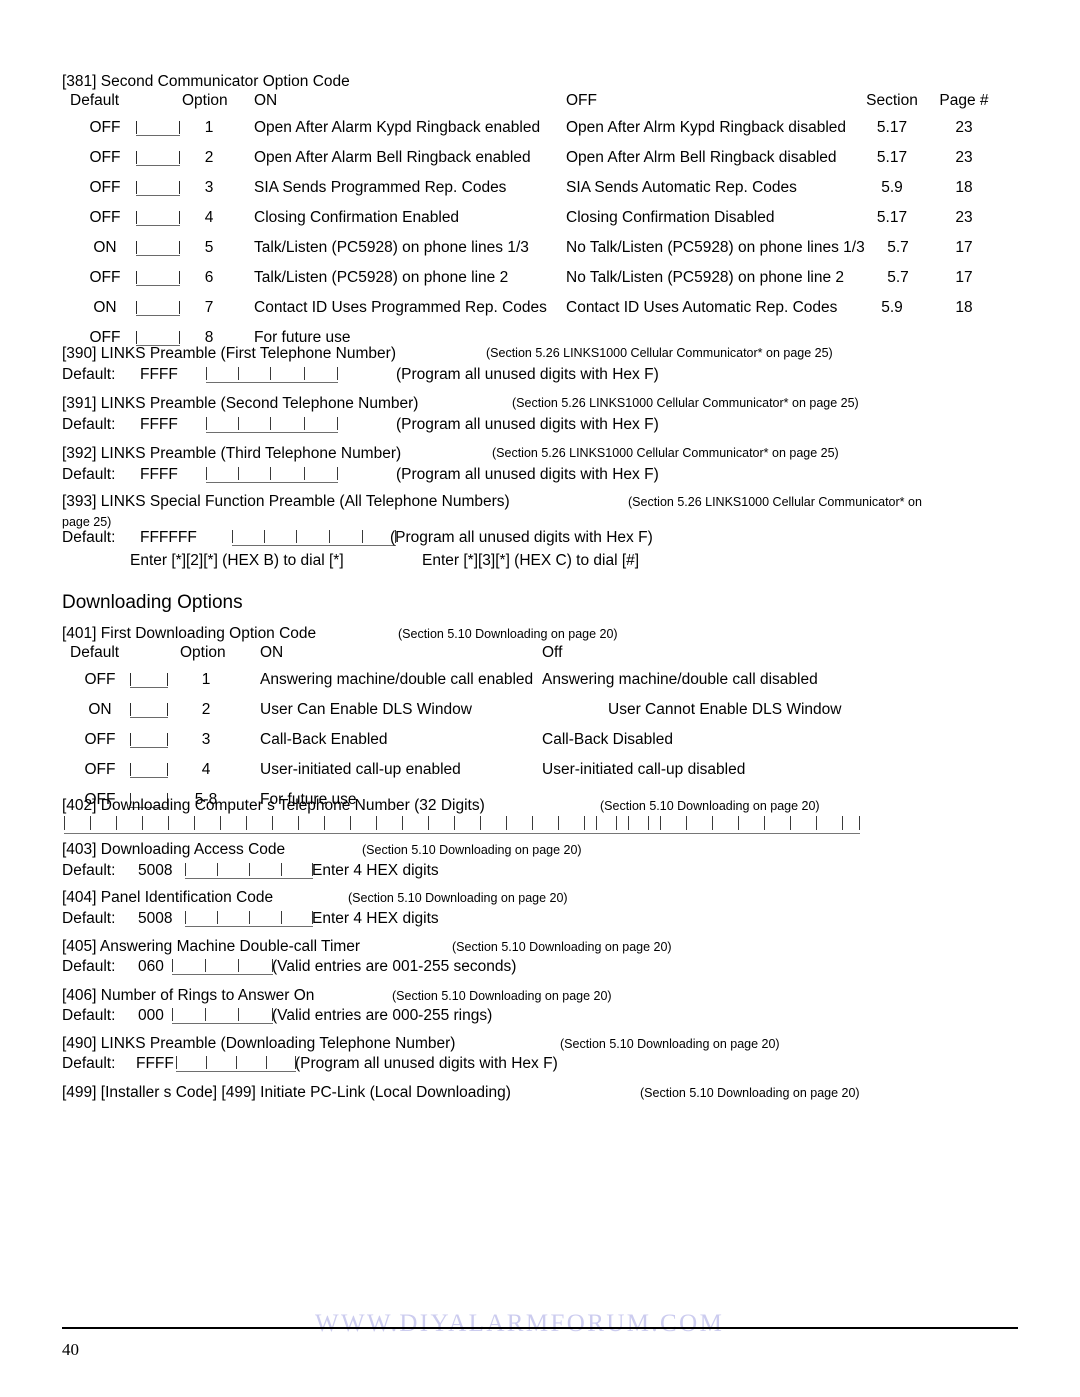 Image resolution: width=1080 pixels, height=1397 pixels. Describe the element at coordinates (209, 337) in the screenshot. I see `row-option-number: 8` at that location.